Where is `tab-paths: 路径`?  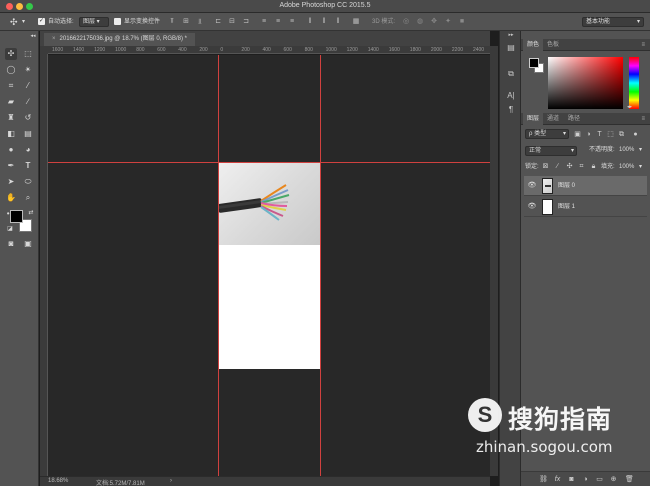
tab-paths: 路径 is located at coordinates (574, 119).